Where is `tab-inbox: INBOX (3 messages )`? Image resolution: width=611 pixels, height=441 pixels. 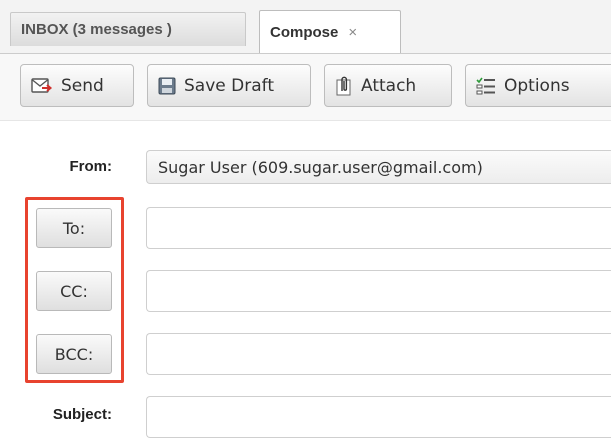 tab-inbox: INBOX (3 messages ) is located at coordinates (128, 29).